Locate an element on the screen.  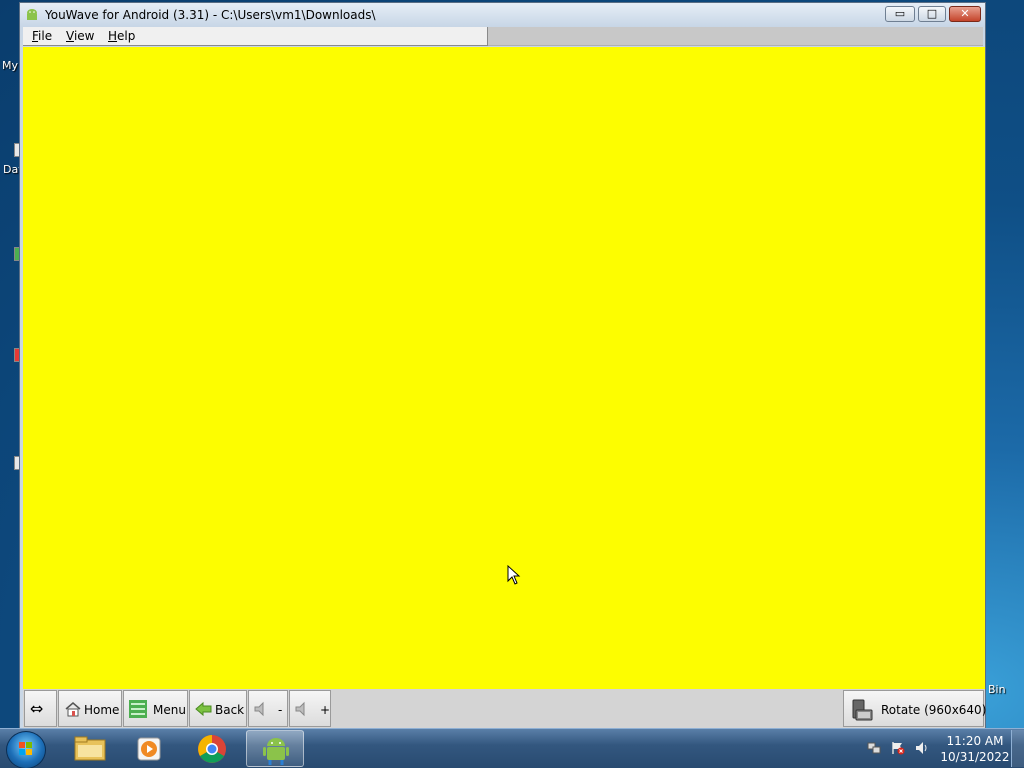
taskbar-chrome is located at coordinates (212, 748).